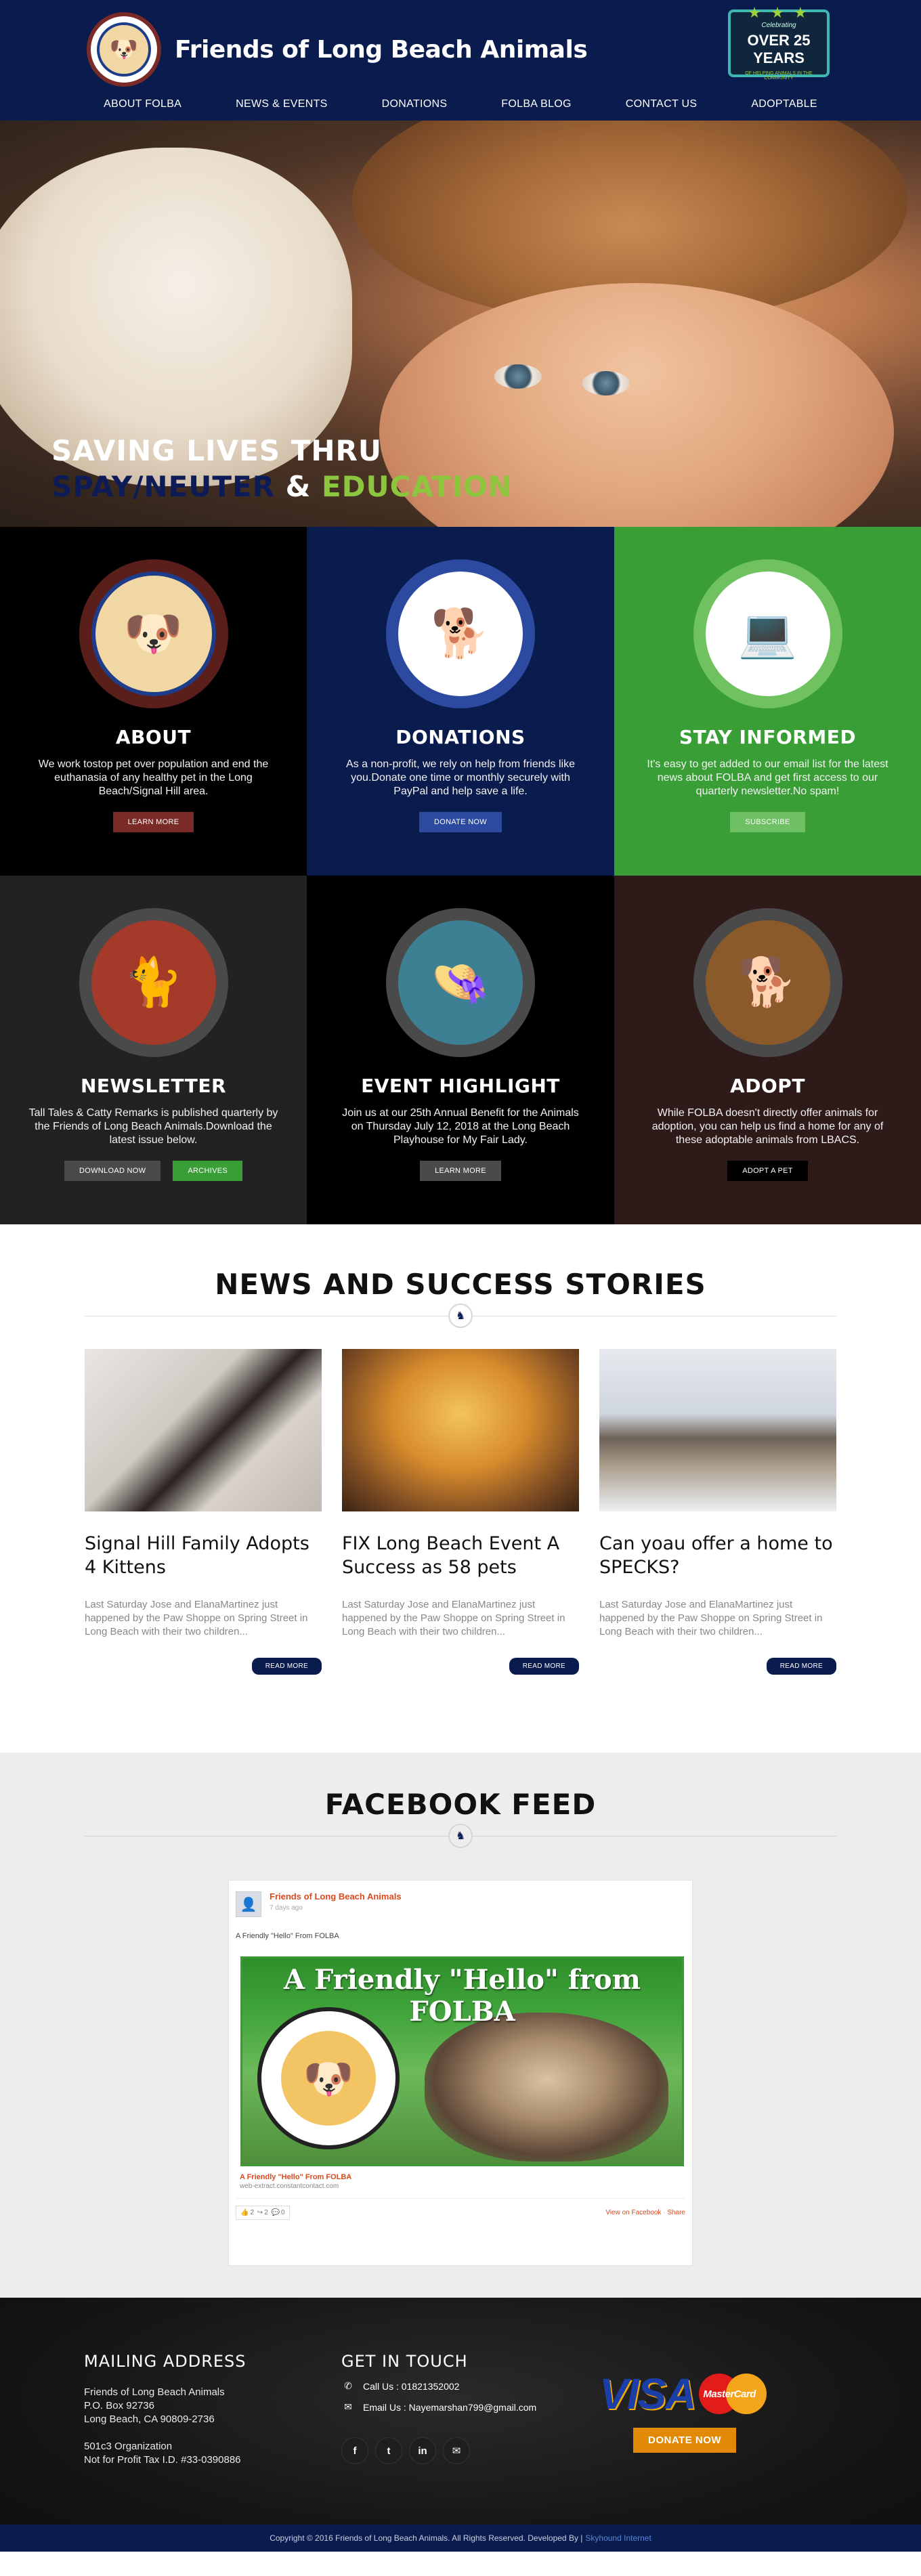 This screenshot has height=2576, width=921. I want to click on payment-logos: VISA MasterCard, so click(683, 2394).